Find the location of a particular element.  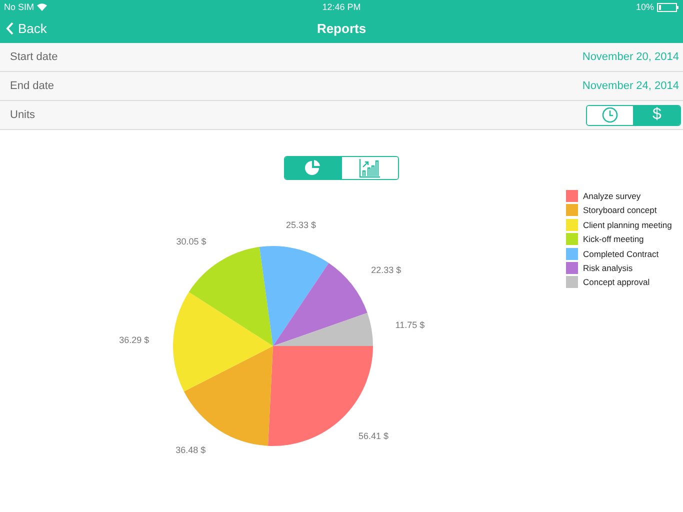

legend-label: Concept approval is located at coordinates (616, 282).